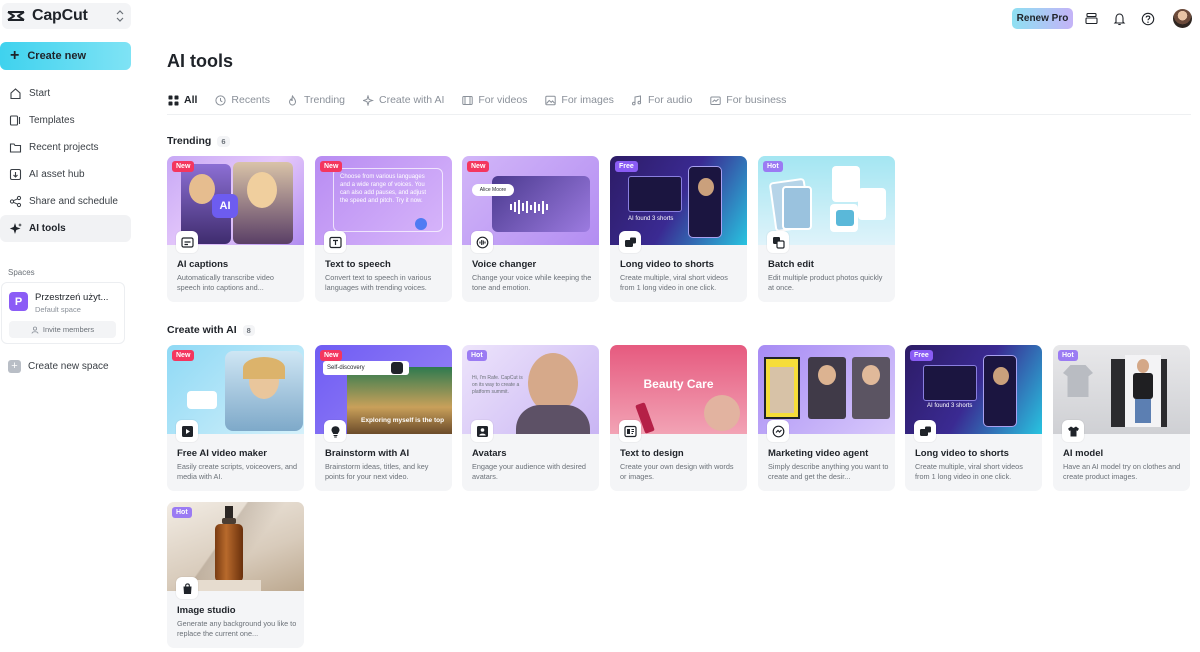 This screenshot has width=1200, height=652. I want to click on image-icon, so click(550, 100).